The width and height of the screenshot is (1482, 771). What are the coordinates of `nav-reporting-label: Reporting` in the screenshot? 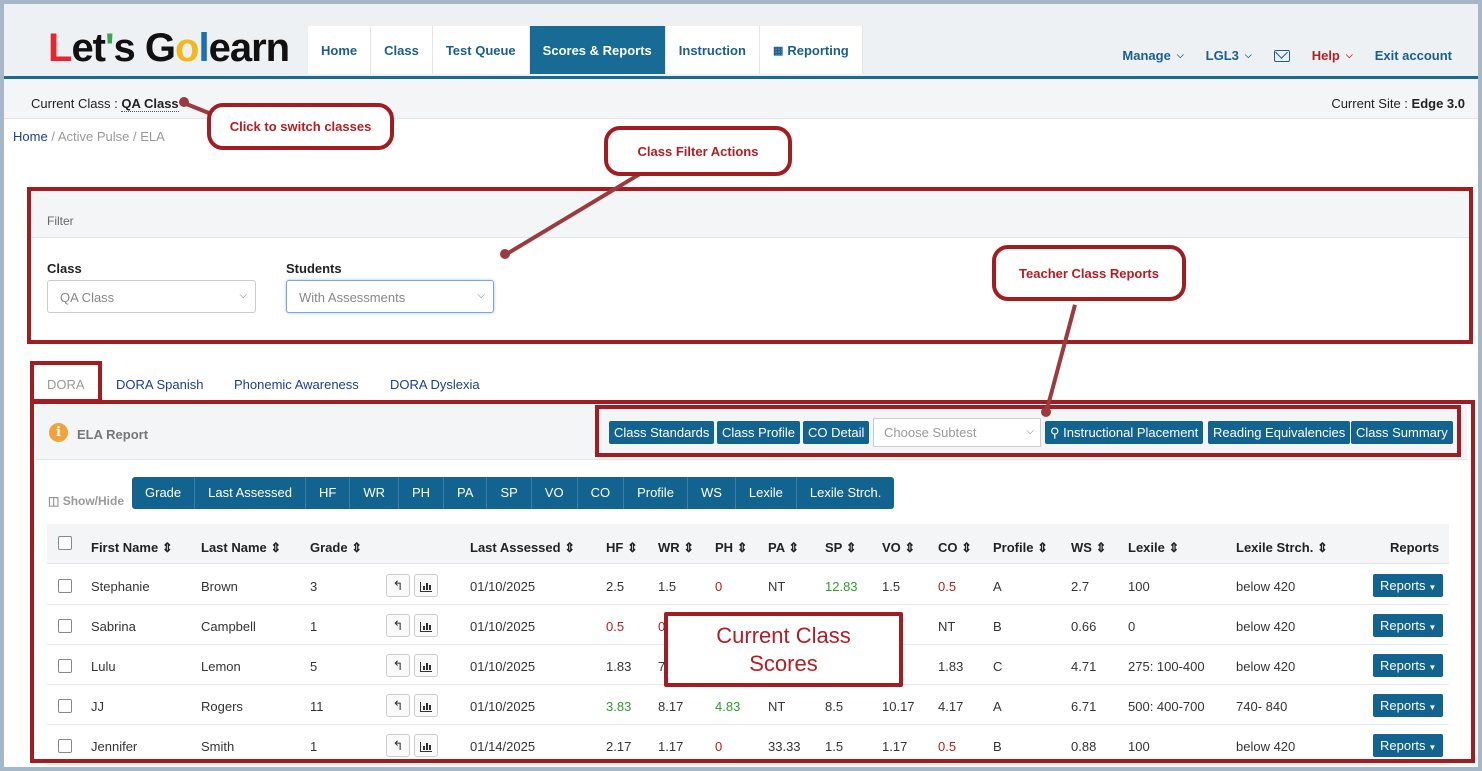 It's located at (818, 50).